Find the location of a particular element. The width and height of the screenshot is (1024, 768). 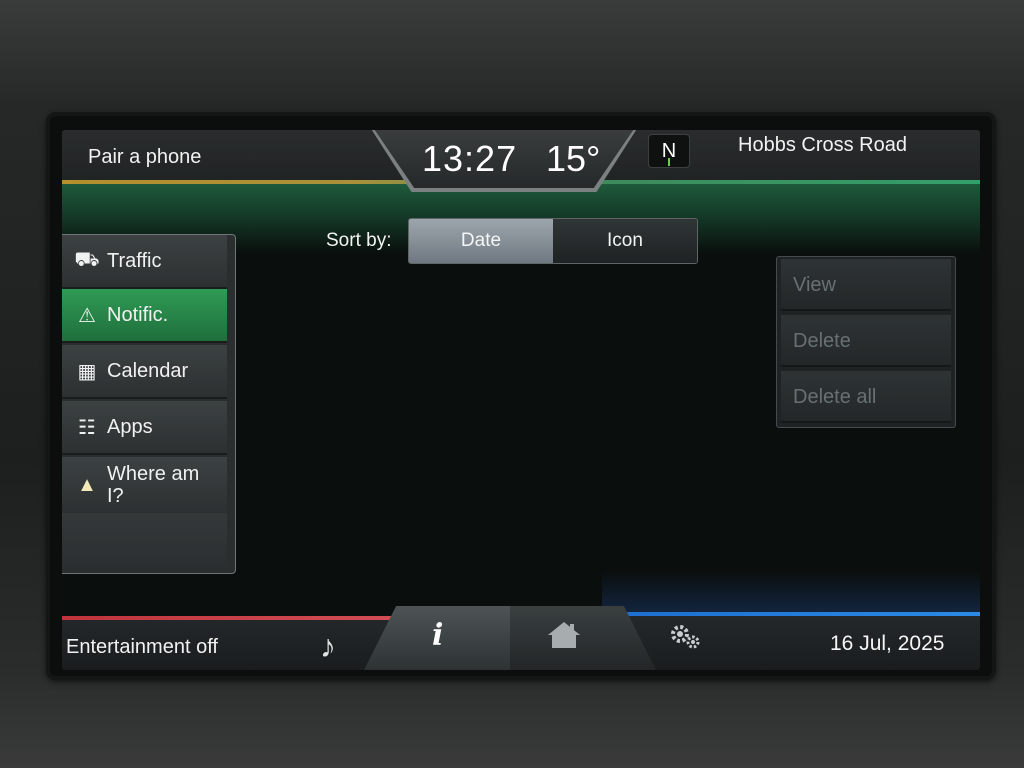

entertainment-color-stripe is located at coordinates (237, 618).